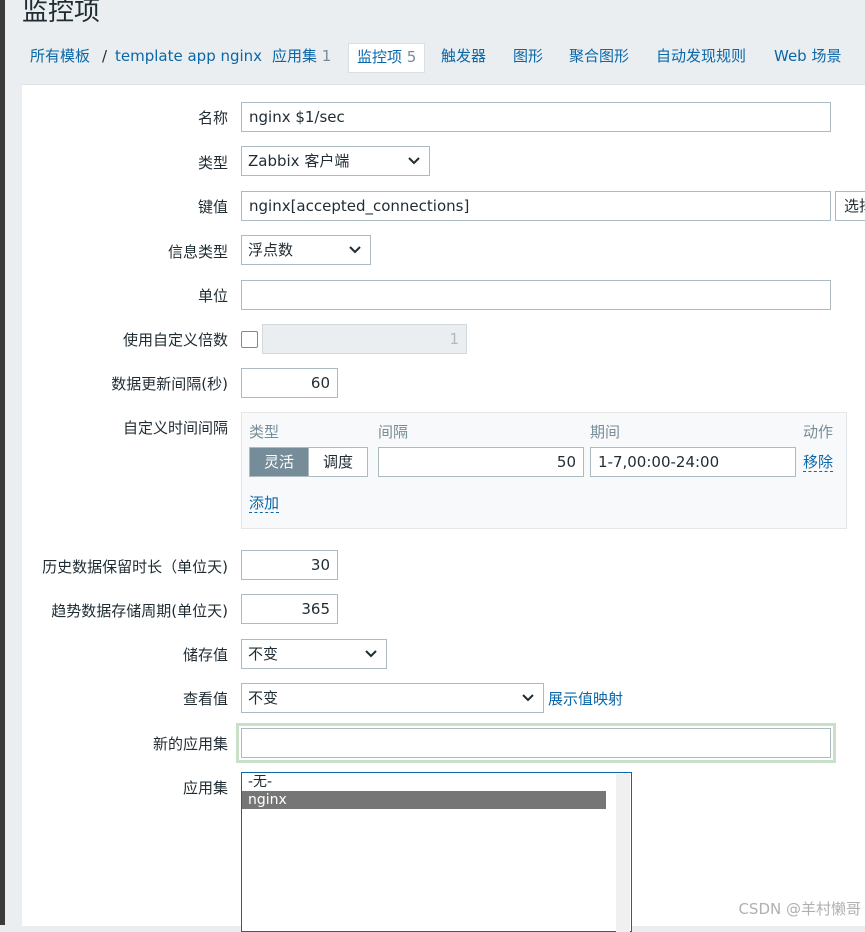  Describe the element at coordinates (205, 655) in the screenshot. I see `store-value-label: 储存值` at that location.